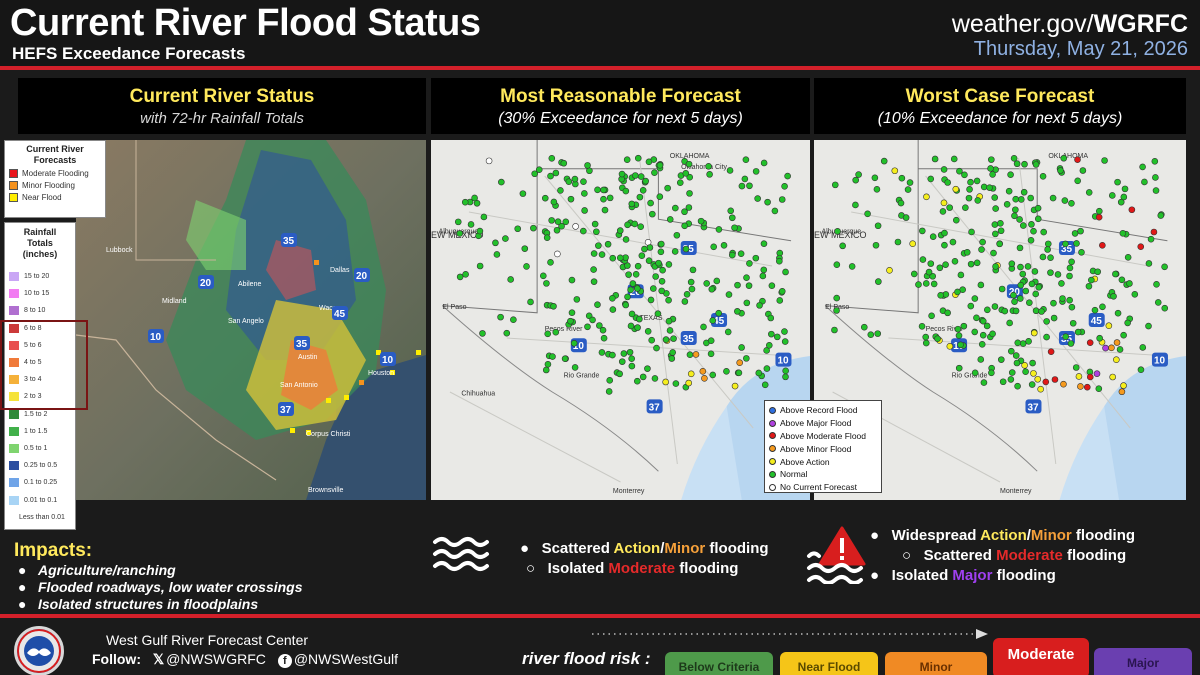  What do you see at coordinates (158, 659) in the screenshot?
I see `x-icon: 𝕏` at bounding box center [158, 659].